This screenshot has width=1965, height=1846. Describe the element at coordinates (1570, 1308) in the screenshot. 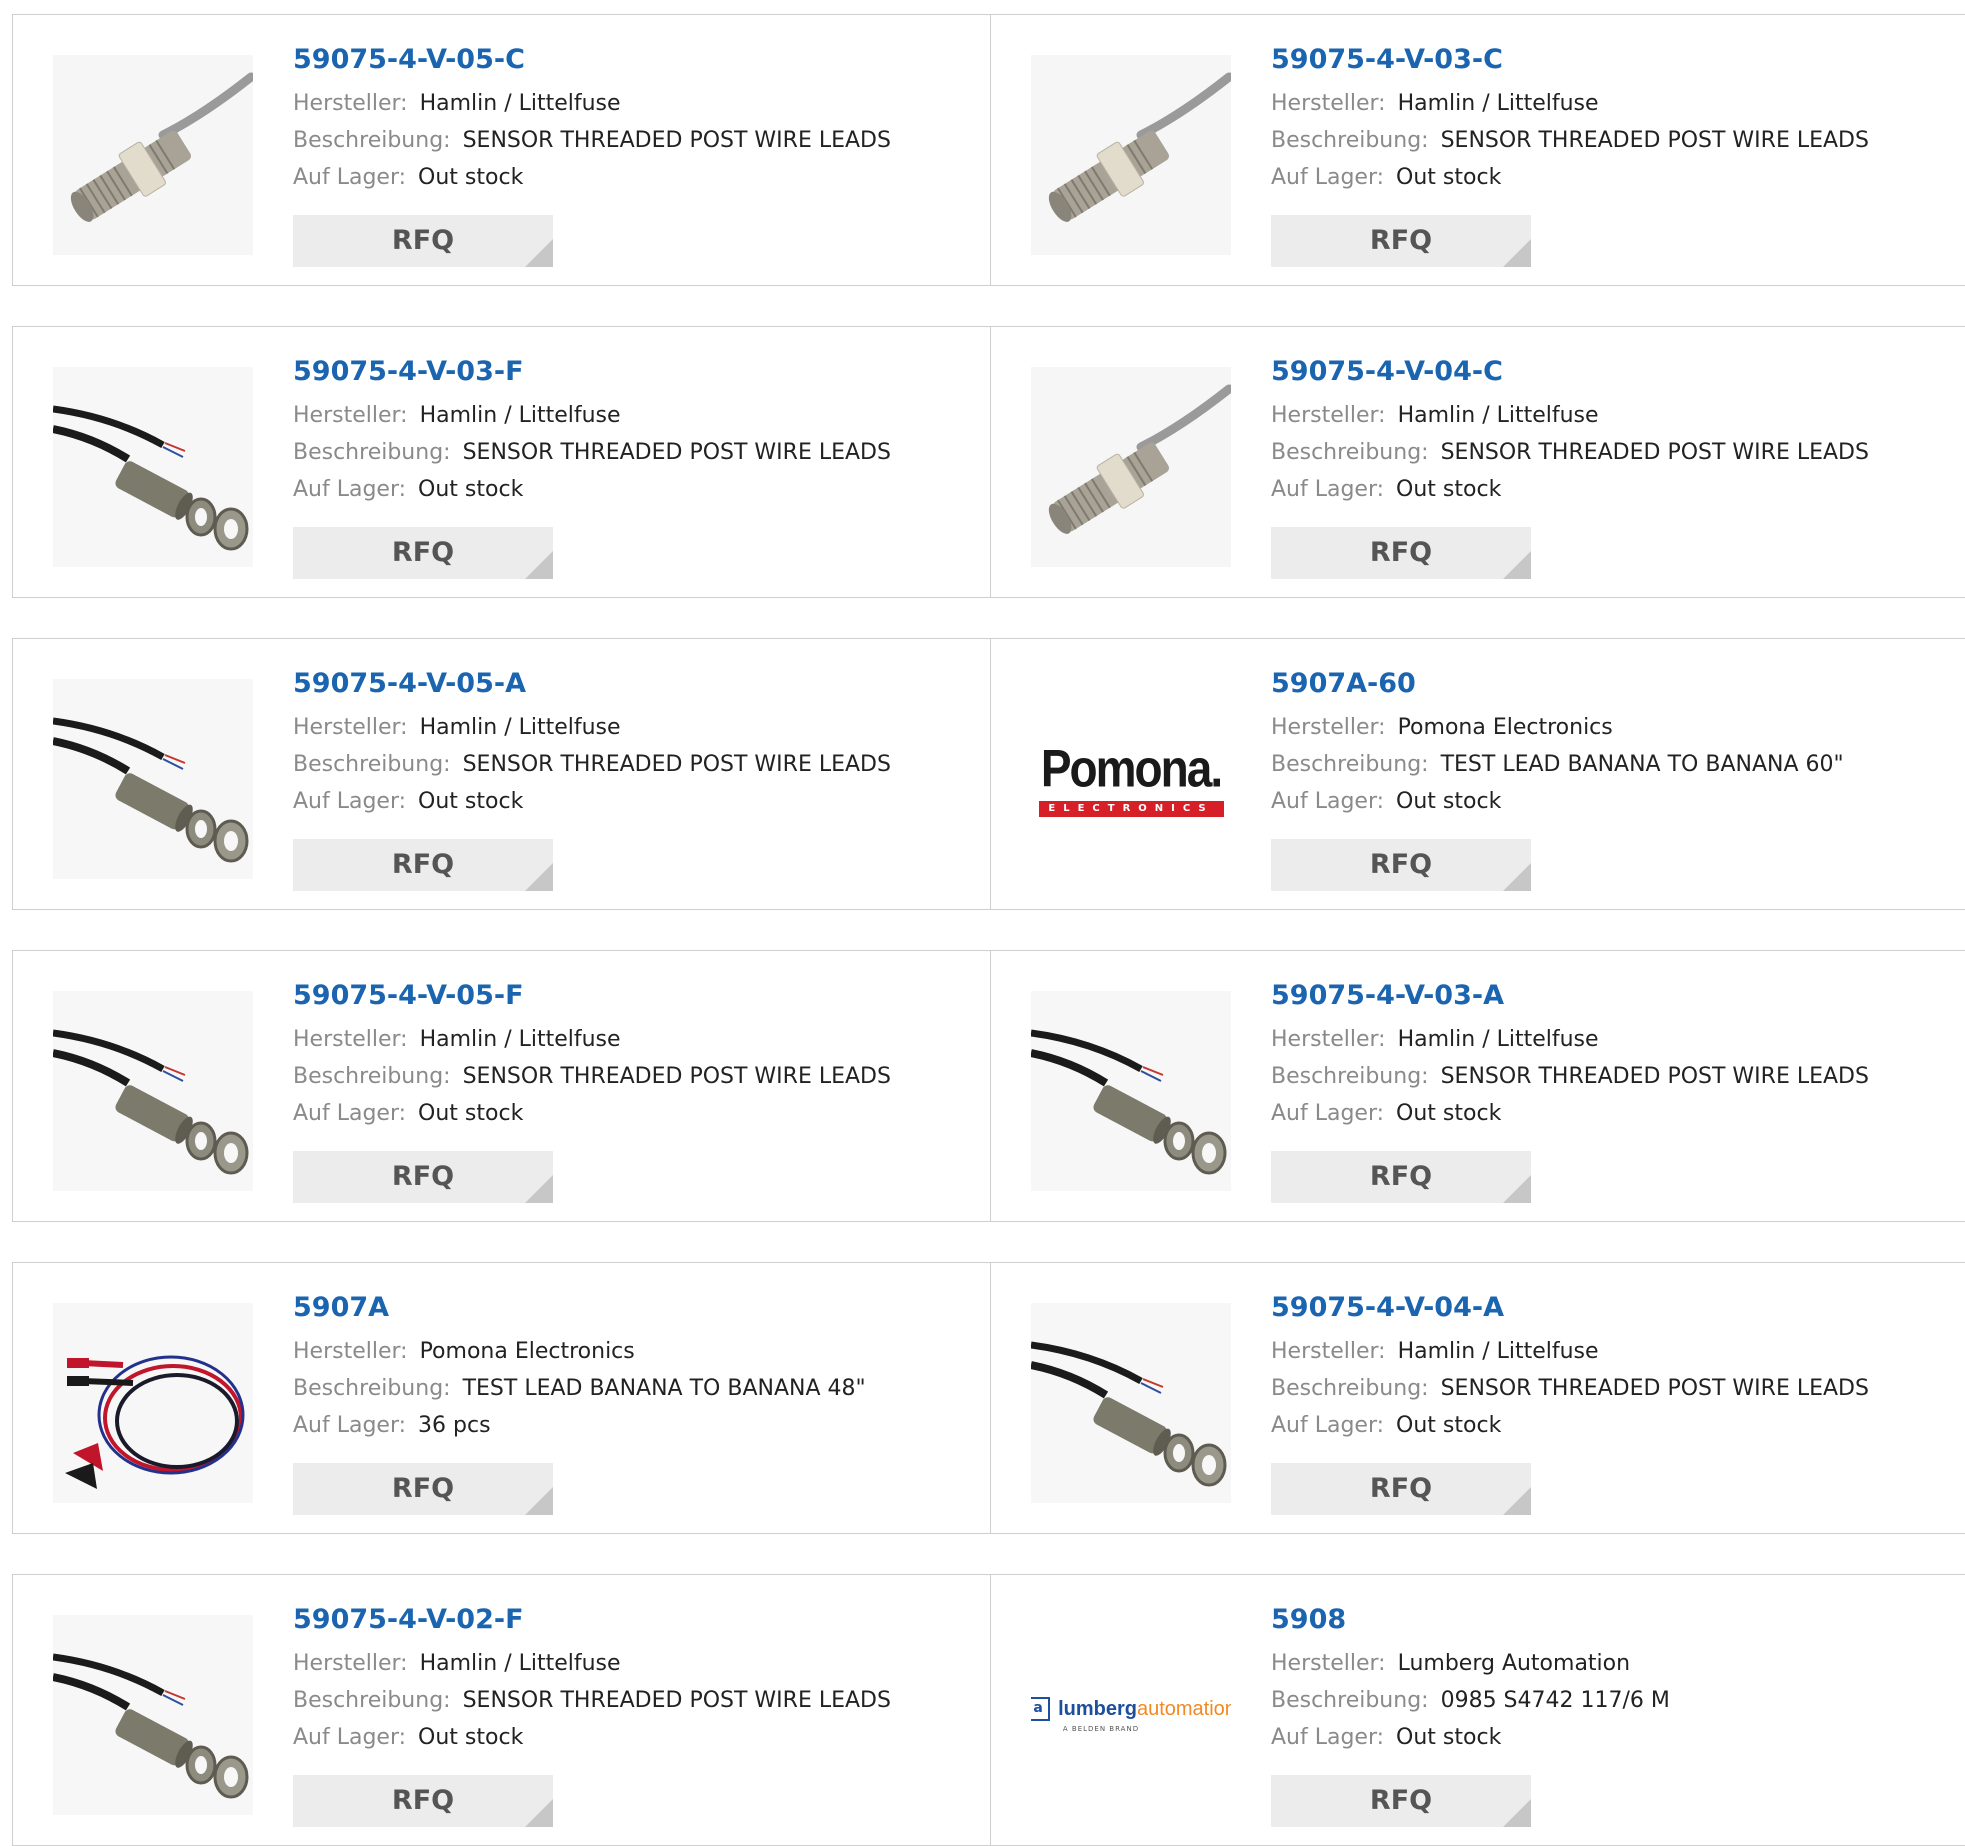

I see `part-number-link: 59075-4-V-04-A` at that location.